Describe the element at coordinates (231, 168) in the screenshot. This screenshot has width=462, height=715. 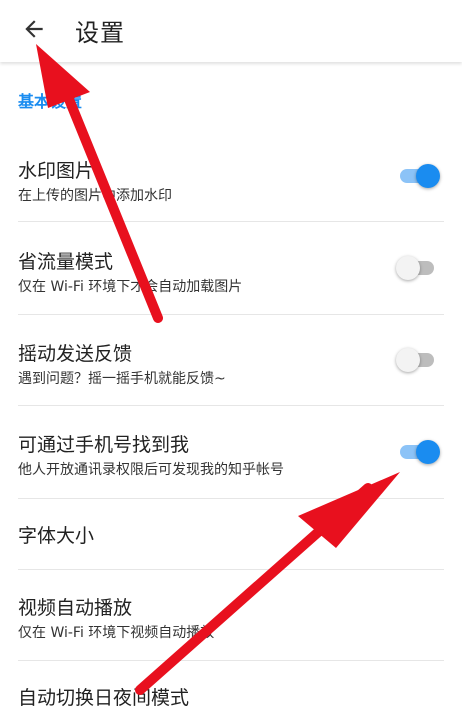
I see `setting-row-watermark: 水印图片 在上传的图片中添加水印` at that location.